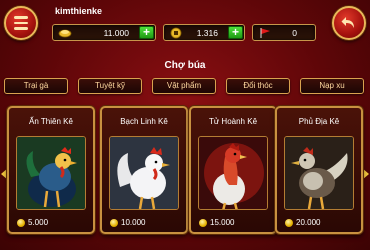  What do you see at coordinates (116, 33) in the screenshot?
I see `gold-value: 11.000` at bounding box center [116, 33].